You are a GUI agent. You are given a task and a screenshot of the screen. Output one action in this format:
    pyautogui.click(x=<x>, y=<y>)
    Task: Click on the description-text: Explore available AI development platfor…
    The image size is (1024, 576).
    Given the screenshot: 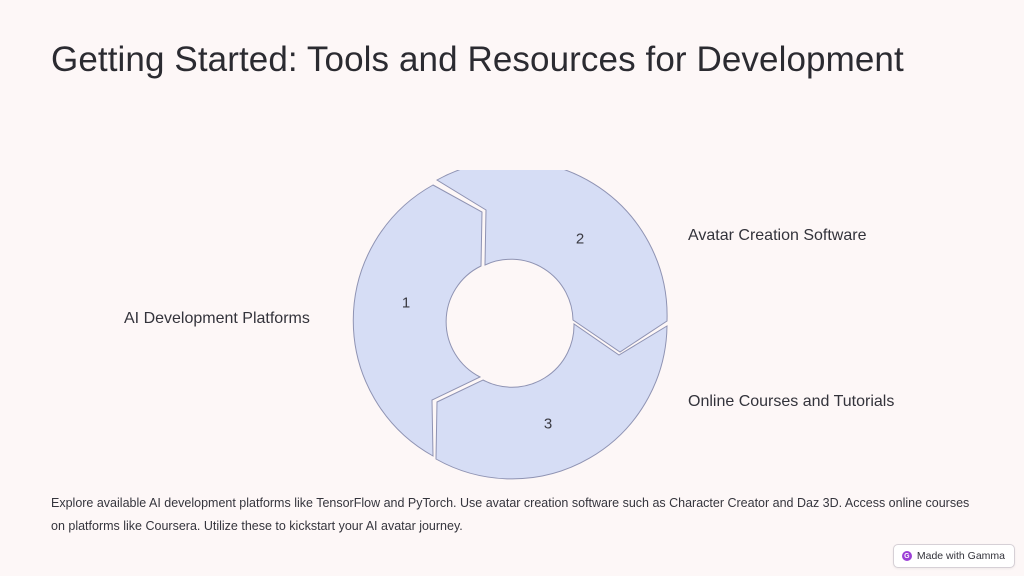 What is the action you would take?
    pyautogui.click(x=510, y=514)
    